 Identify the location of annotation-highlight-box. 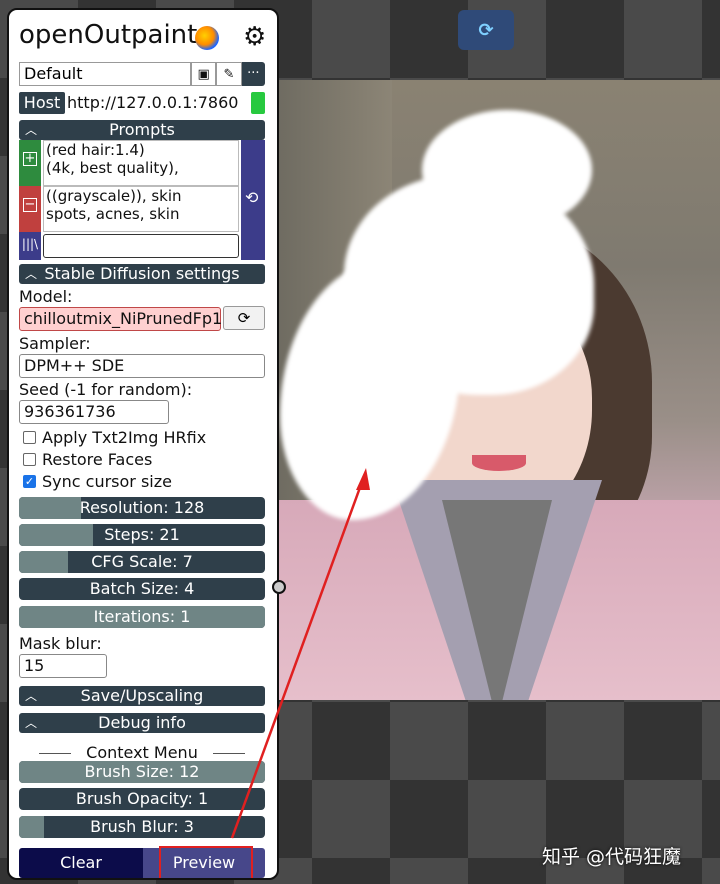
(206, 862).